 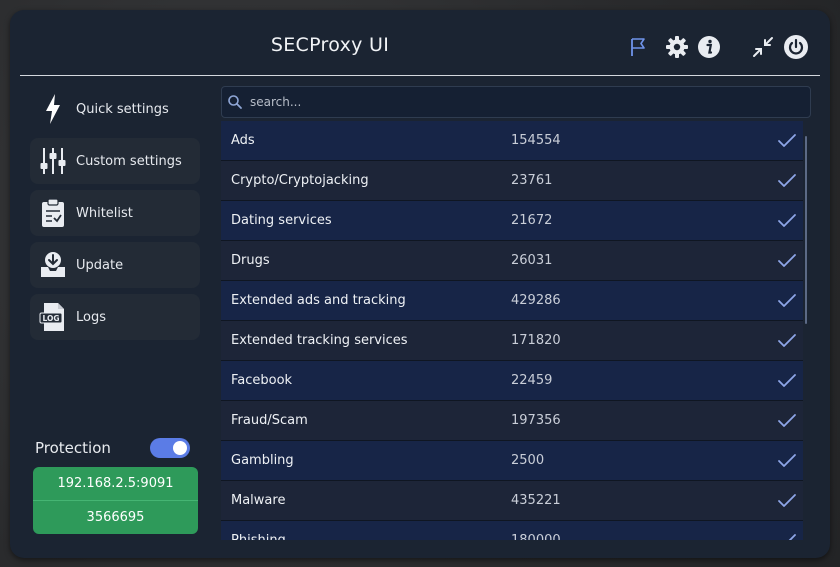 I want to click on category-name: Phishing, so click(x=258, y=536).